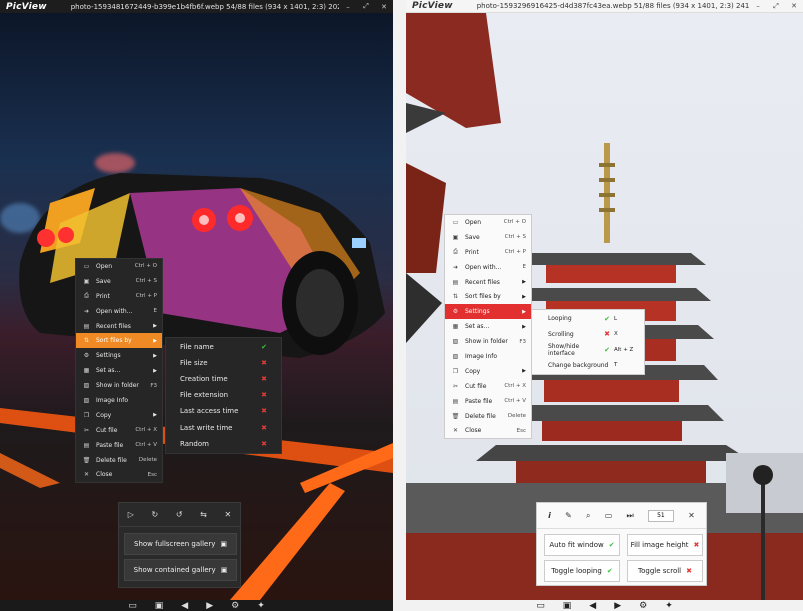  Describe the element at coordinates (179, 514) in the screenshot. I see `rotate-left-icon: ↺` at that location.